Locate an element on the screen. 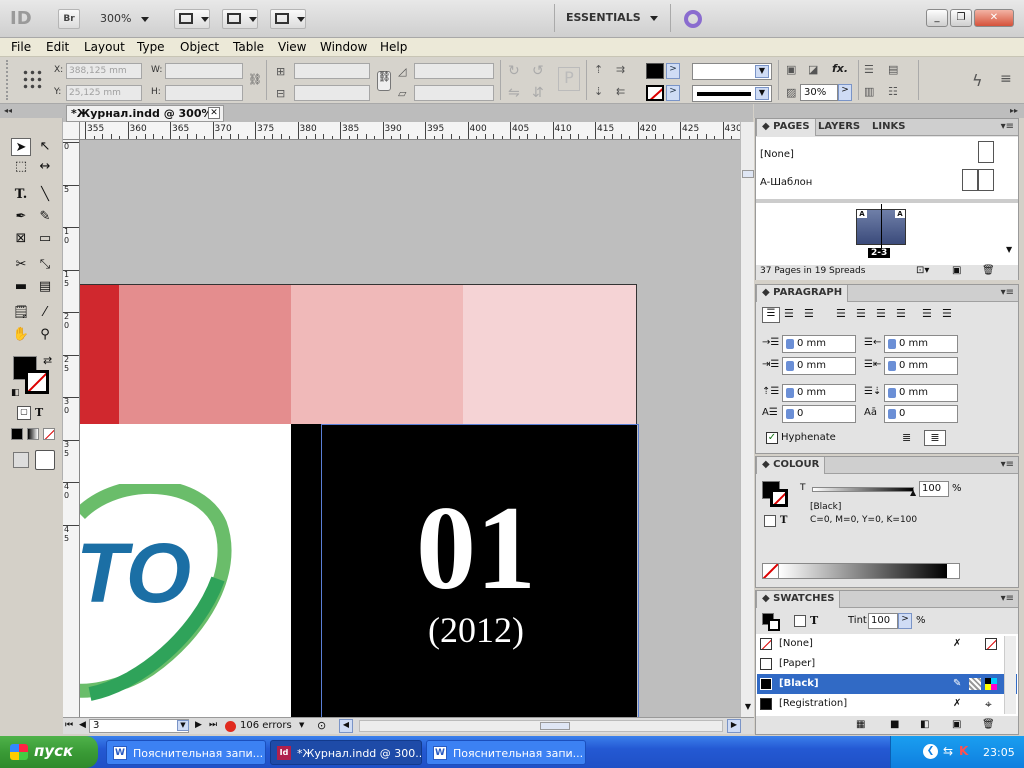 This screenshot has width=1024, height=768. opacity-field: 30% is located at coordinates (819, 92).